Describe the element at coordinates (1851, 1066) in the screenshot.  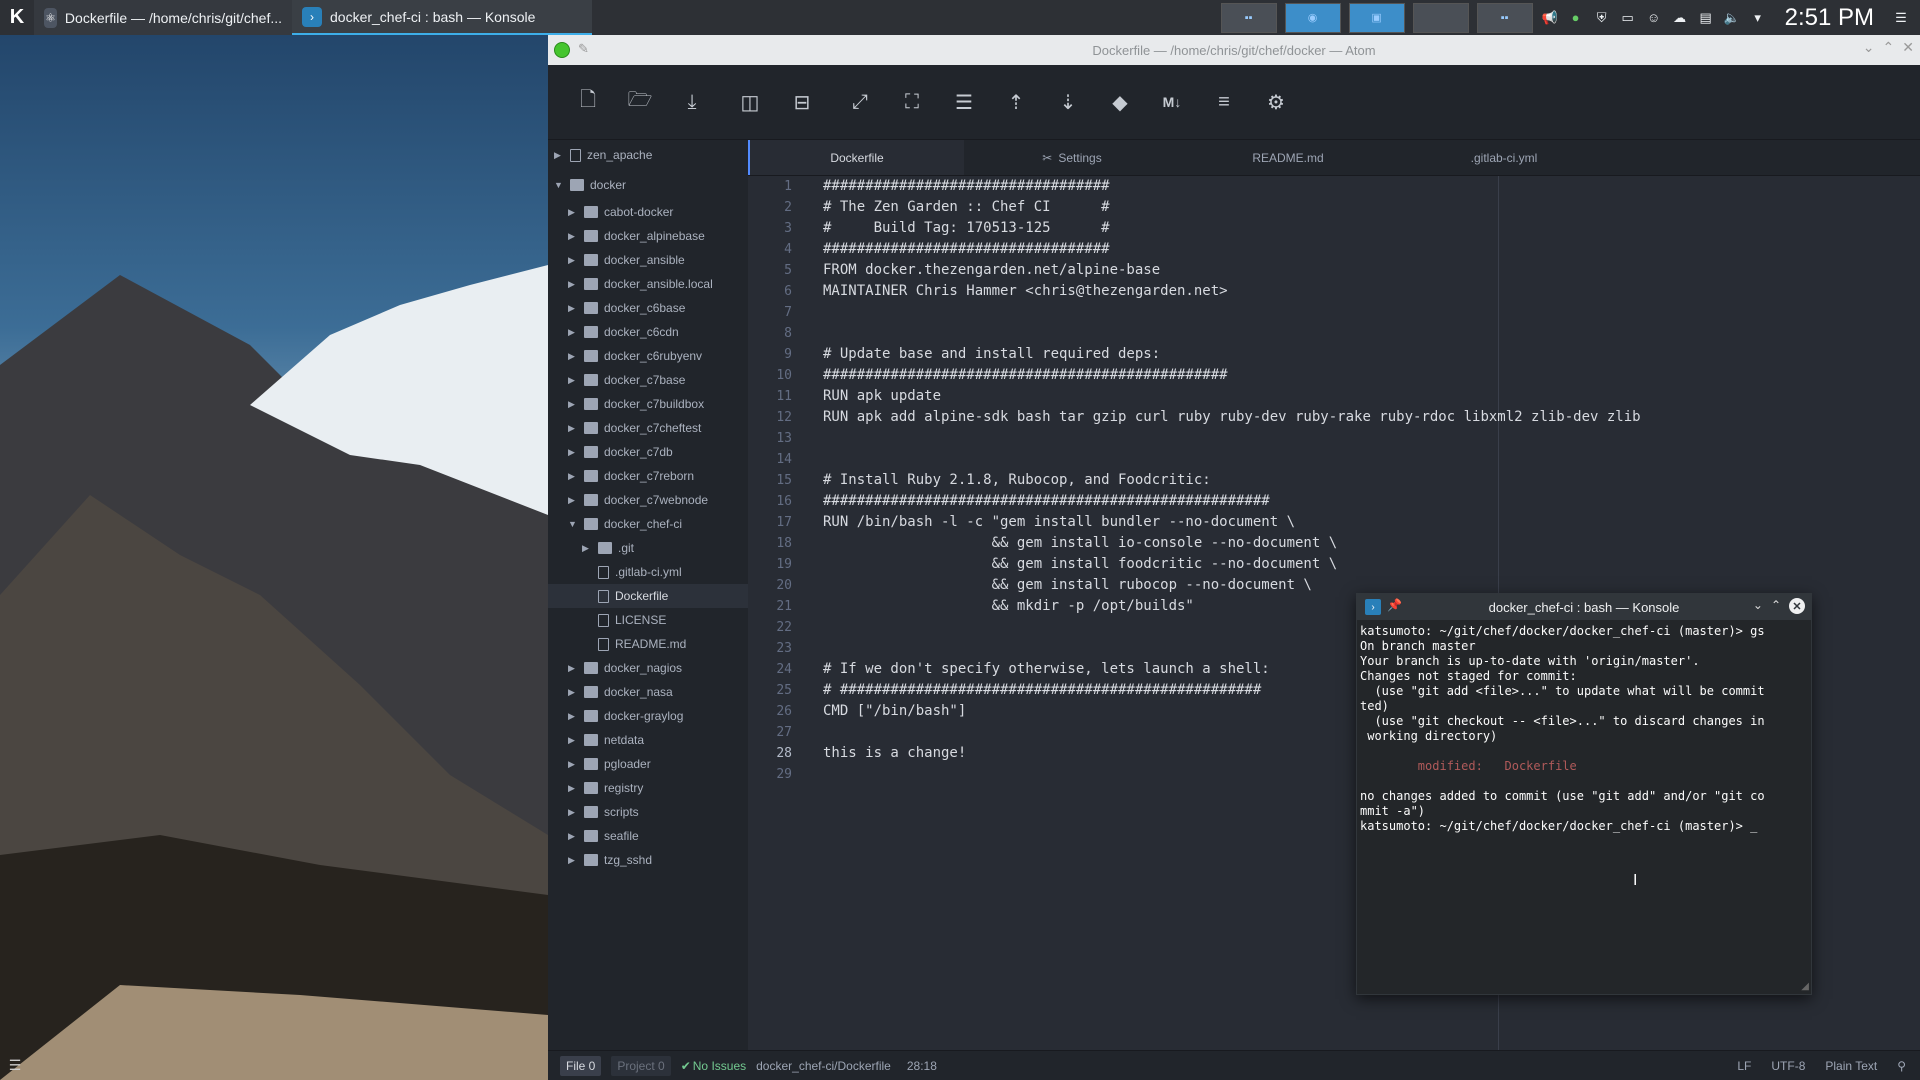
I see `grammar: Plain Text` at that location.